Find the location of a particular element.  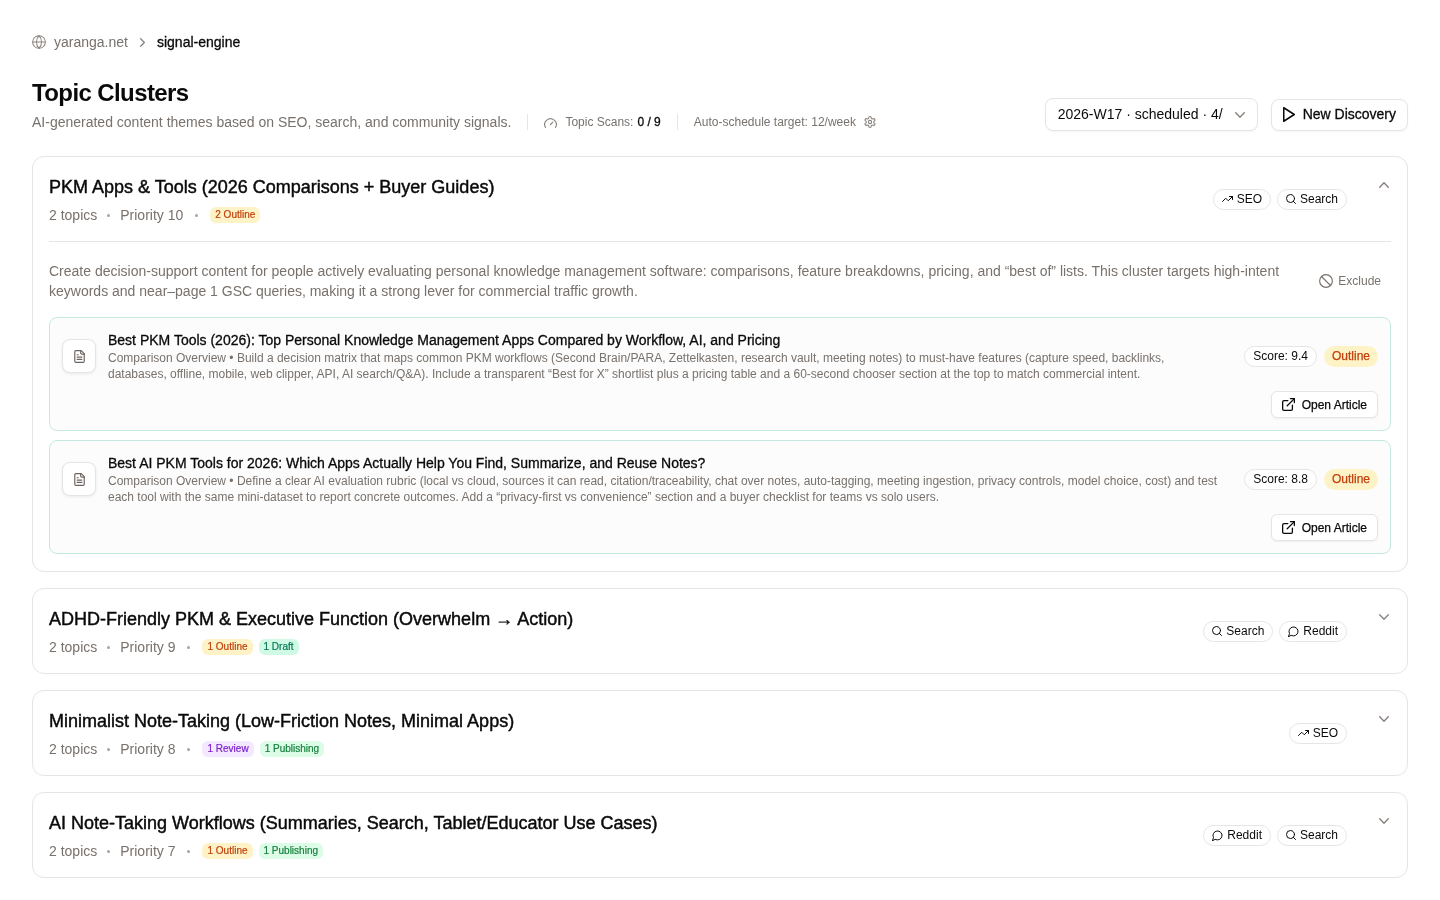

cluster-description: Create decision-support content for people actively evaluating personal knowledge management software: comparisons, feature breakdowns, pricing, and “best of” lists. This cluster targets high-intent keywords and near–page 1 GSC queries, making it a strong lever for commercial traffic growth. is located at coordinates (665, 281).